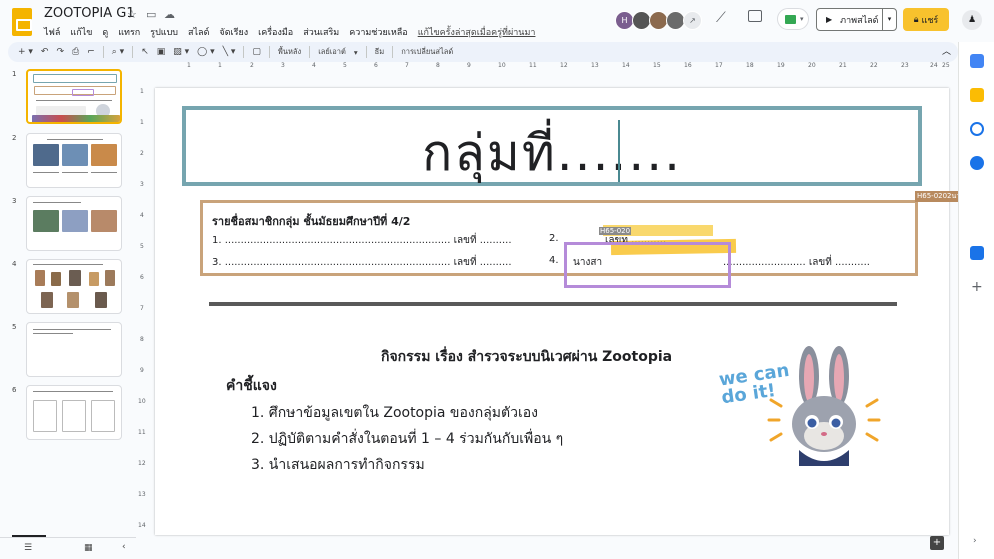 Image resolution: width=994 pixels, height=559 pixels. Describe the element at coordinates (619, 151) in the screenshot. I see `text-cursor` at that location.